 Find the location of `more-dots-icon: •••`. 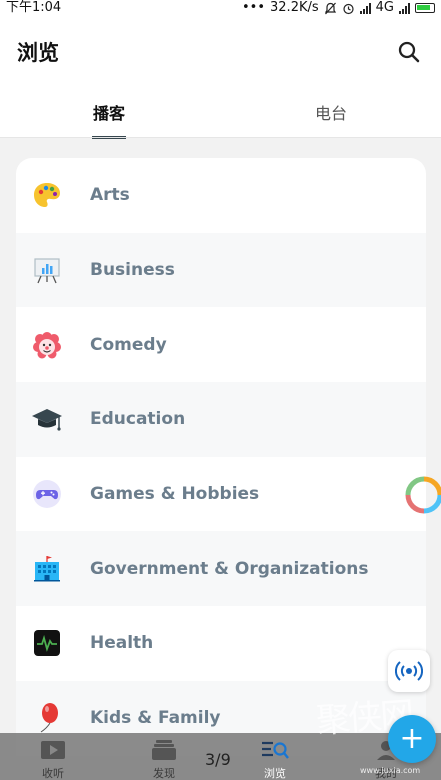

more-dots-icon: ••• is located at coordinates (254, 7).